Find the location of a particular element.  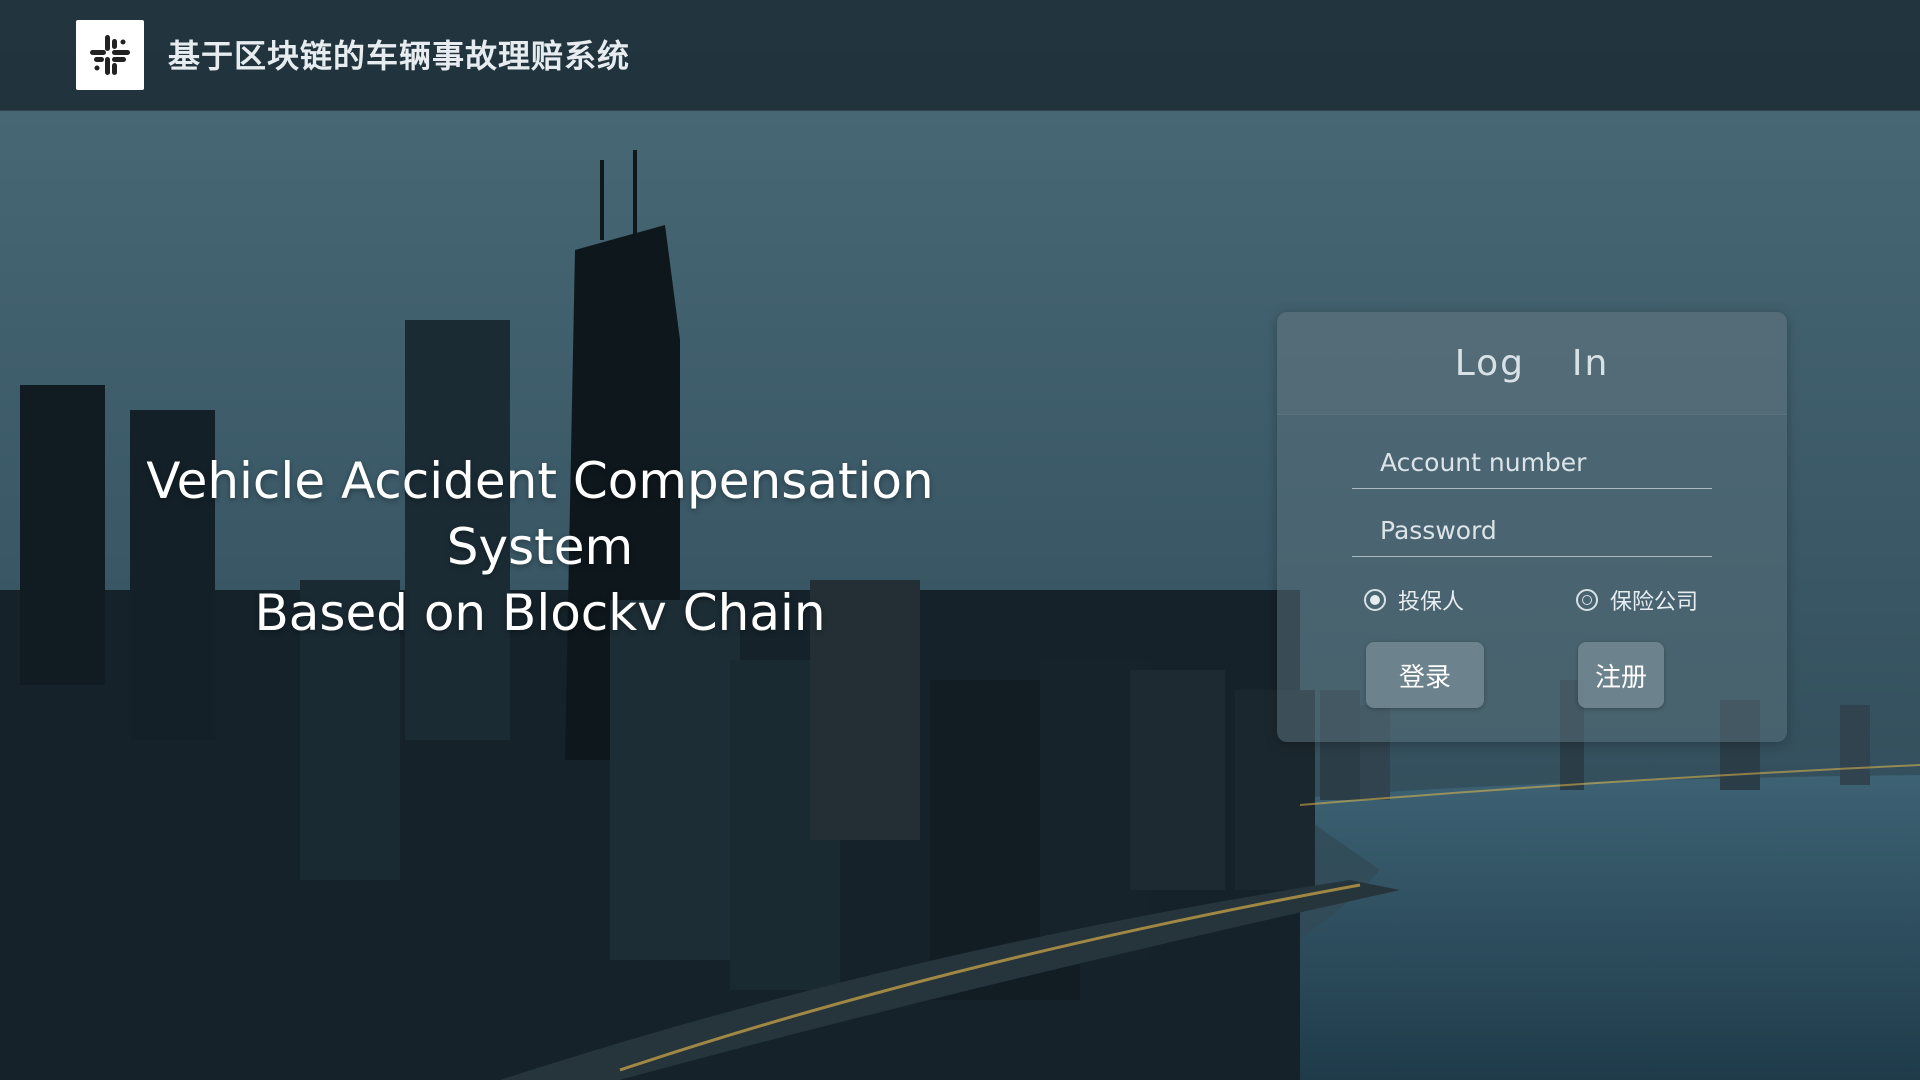

password-input is located at coordinates (1532, 530).